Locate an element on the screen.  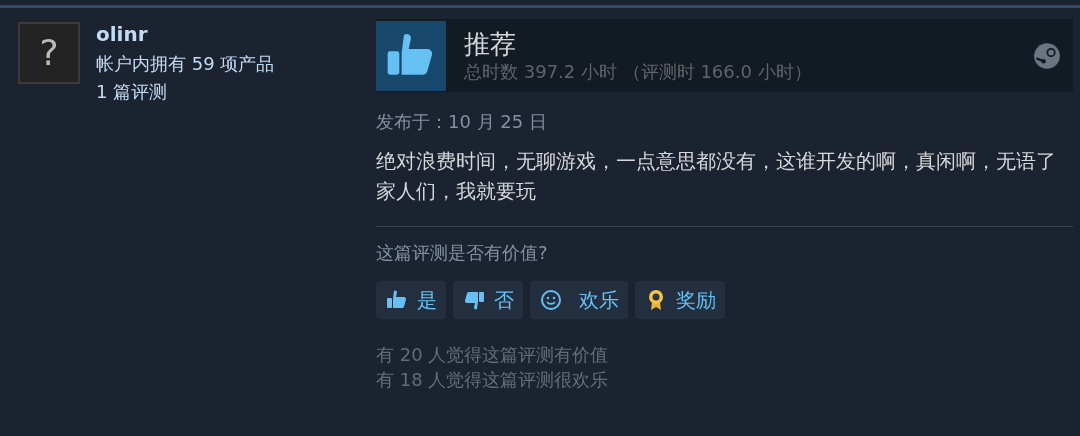
steam-logo-icon is located at coordinates (1047, 55).